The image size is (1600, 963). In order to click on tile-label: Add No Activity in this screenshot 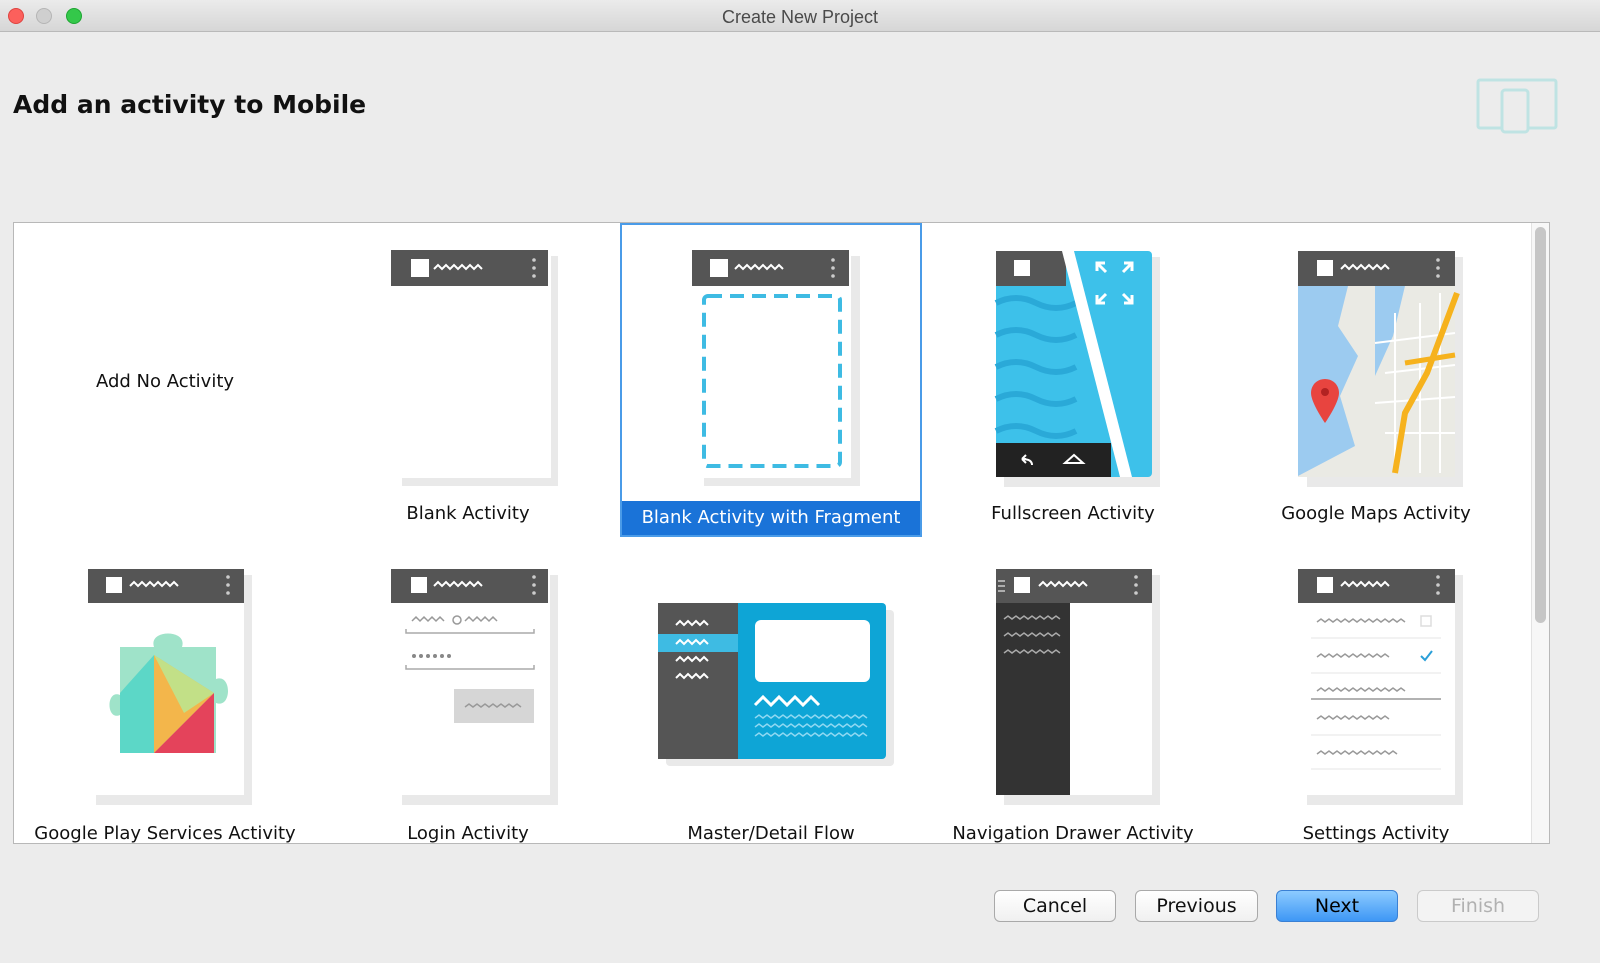, I will do `click(165, 381)`.